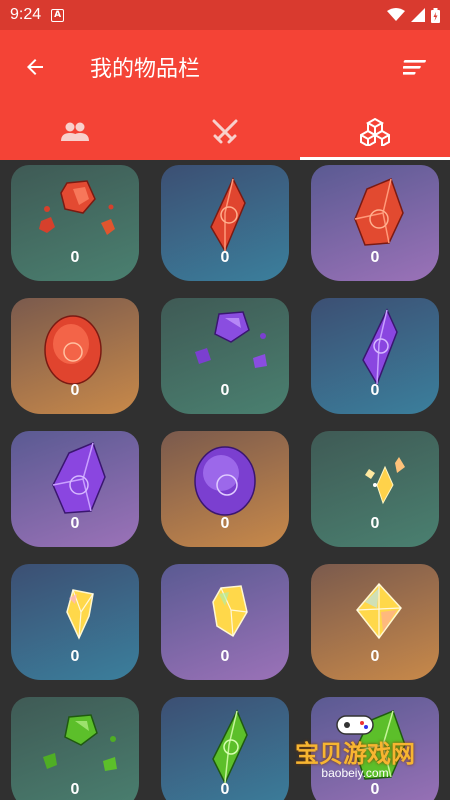 This screenshot has height=800, width=450. I want to click on tab-people, so click(75, 132).